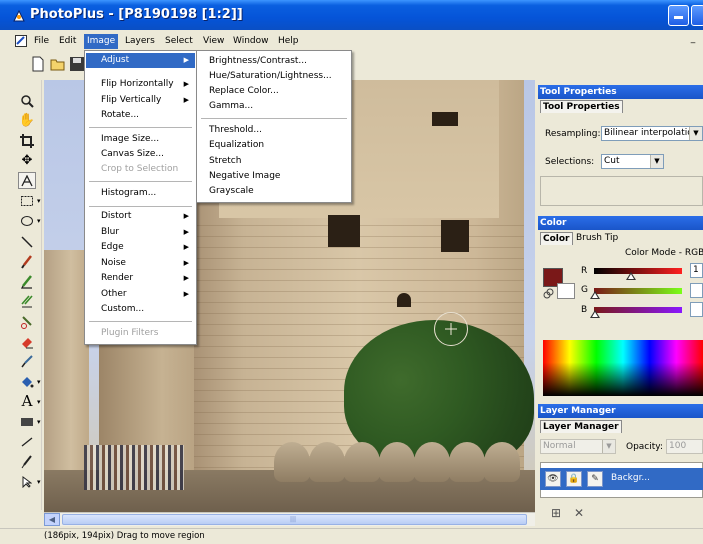 Image resolution: width=703 pixels, height=544 pixels. Describe the element at coordinates (548, 293) in the screenshot. I see `swap-colors-icon` at that location.